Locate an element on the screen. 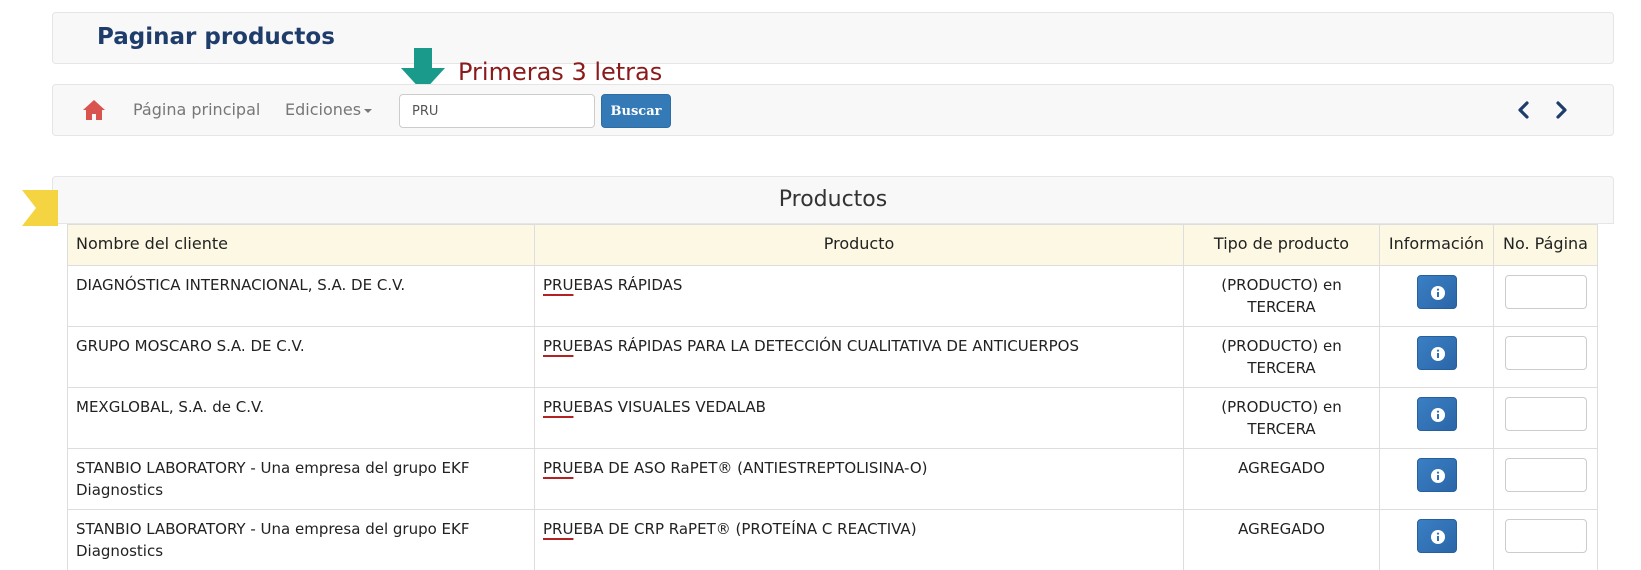  product-name-rest: EBAS RÁPIDAS is located at coordinates (628, 285).